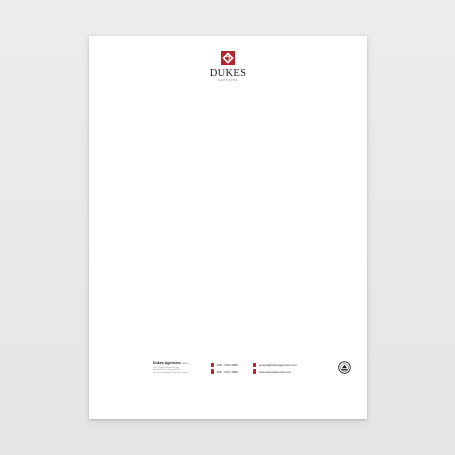  What do you see at coordinates (167, 363) in the screenshot?
I see `company-name-text: Dukes Agencies` at bounding box center [167, 363].